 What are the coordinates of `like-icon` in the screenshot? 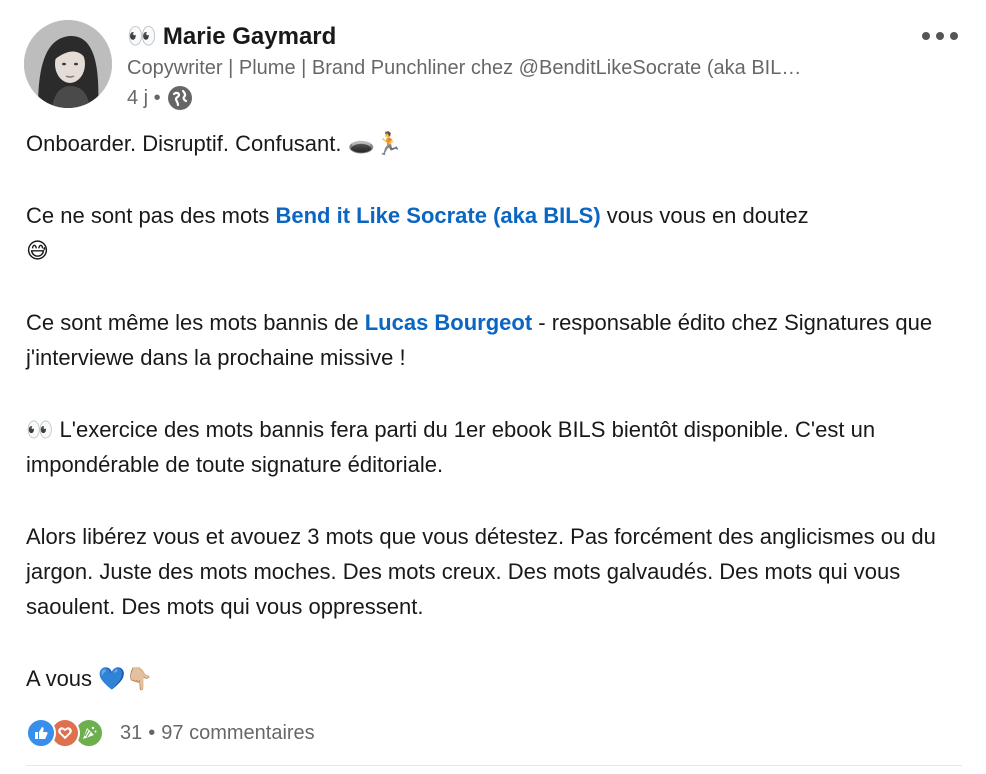 It's located at (41, 733).